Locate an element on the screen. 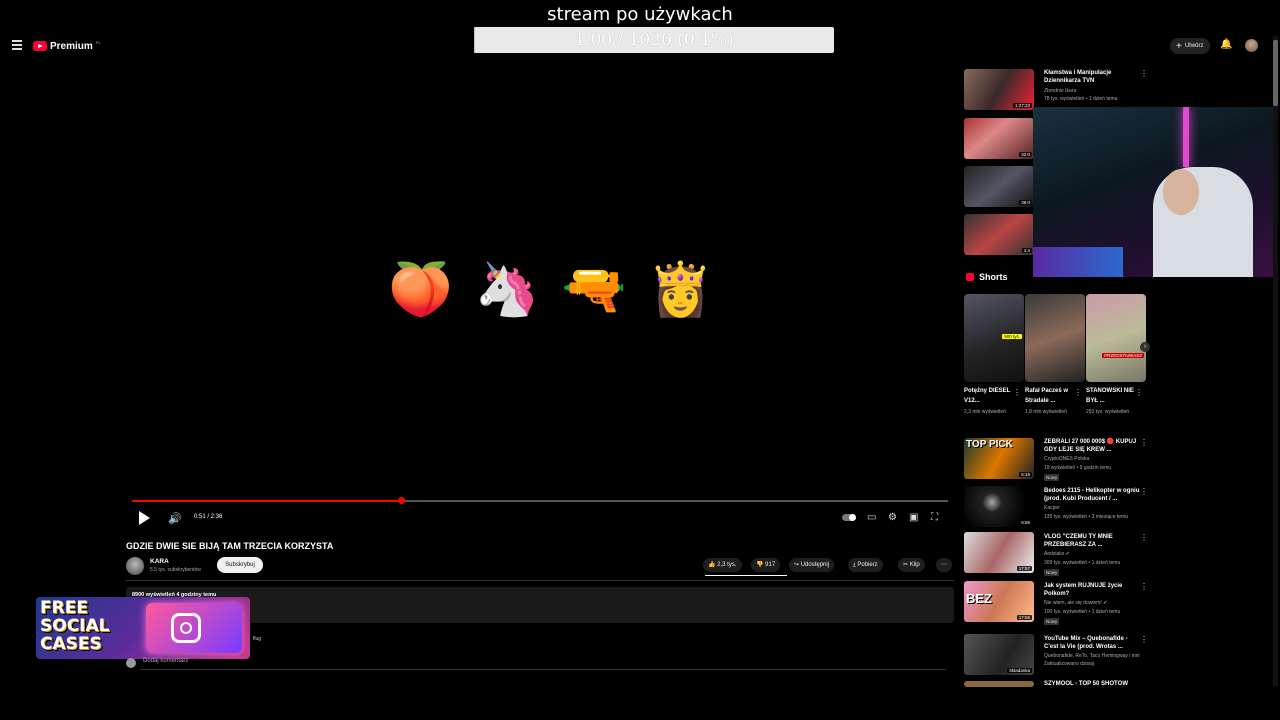 Image resolution: width=1280 pixels, height=720 pixels. youtube-premium-logo: Premium PL is located at coordinates (67, 46).